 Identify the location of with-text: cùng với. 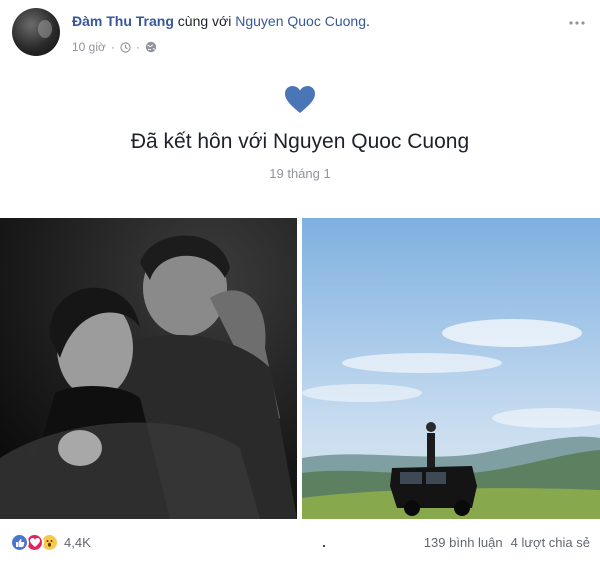
(204, 21).